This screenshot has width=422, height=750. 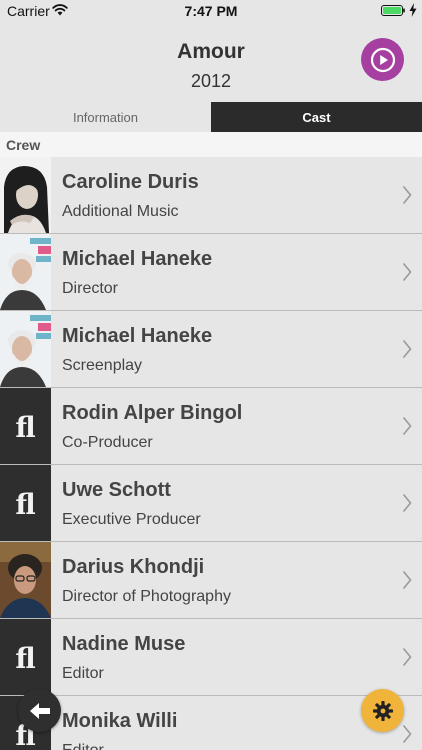 I want to click on crew-row: fl Nadine Muse Editor, so click(x=211, y=657).